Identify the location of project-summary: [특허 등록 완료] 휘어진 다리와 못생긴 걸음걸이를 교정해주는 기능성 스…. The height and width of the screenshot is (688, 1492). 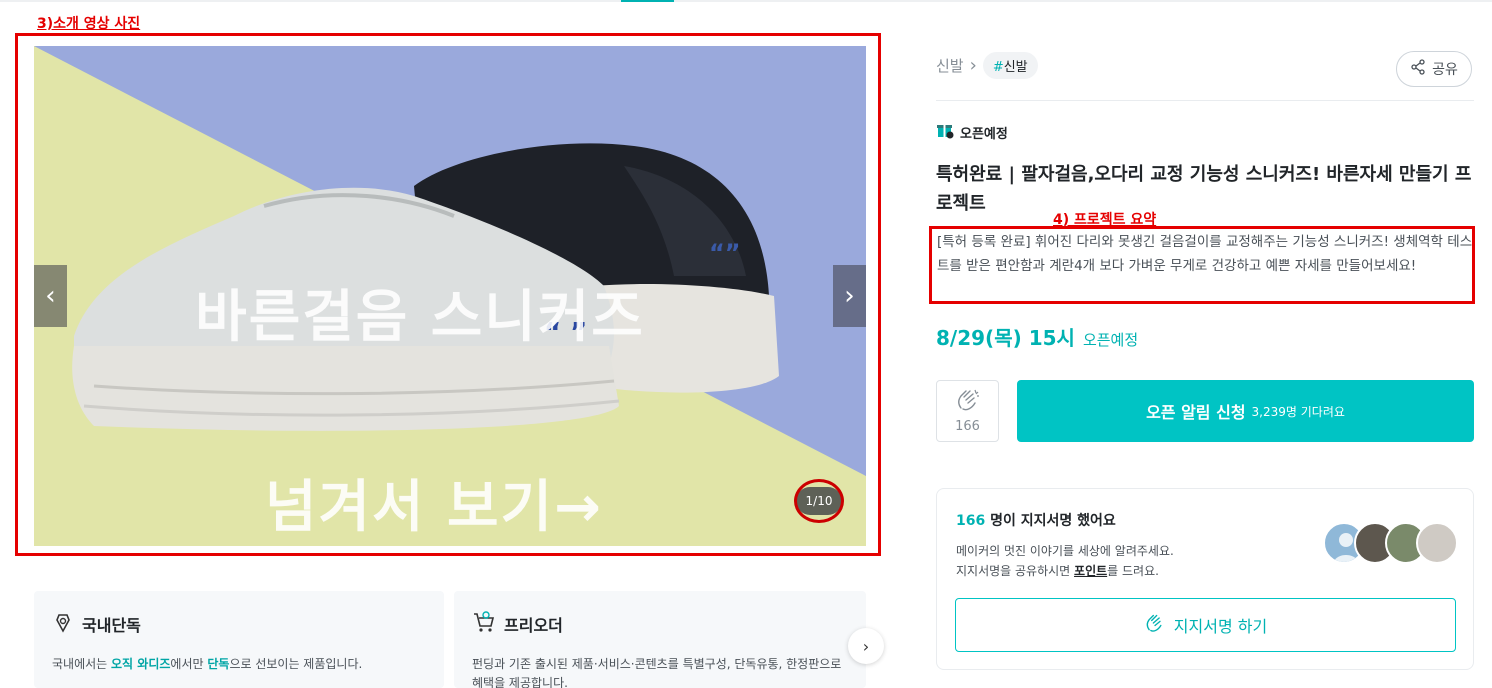
(1205, 254).